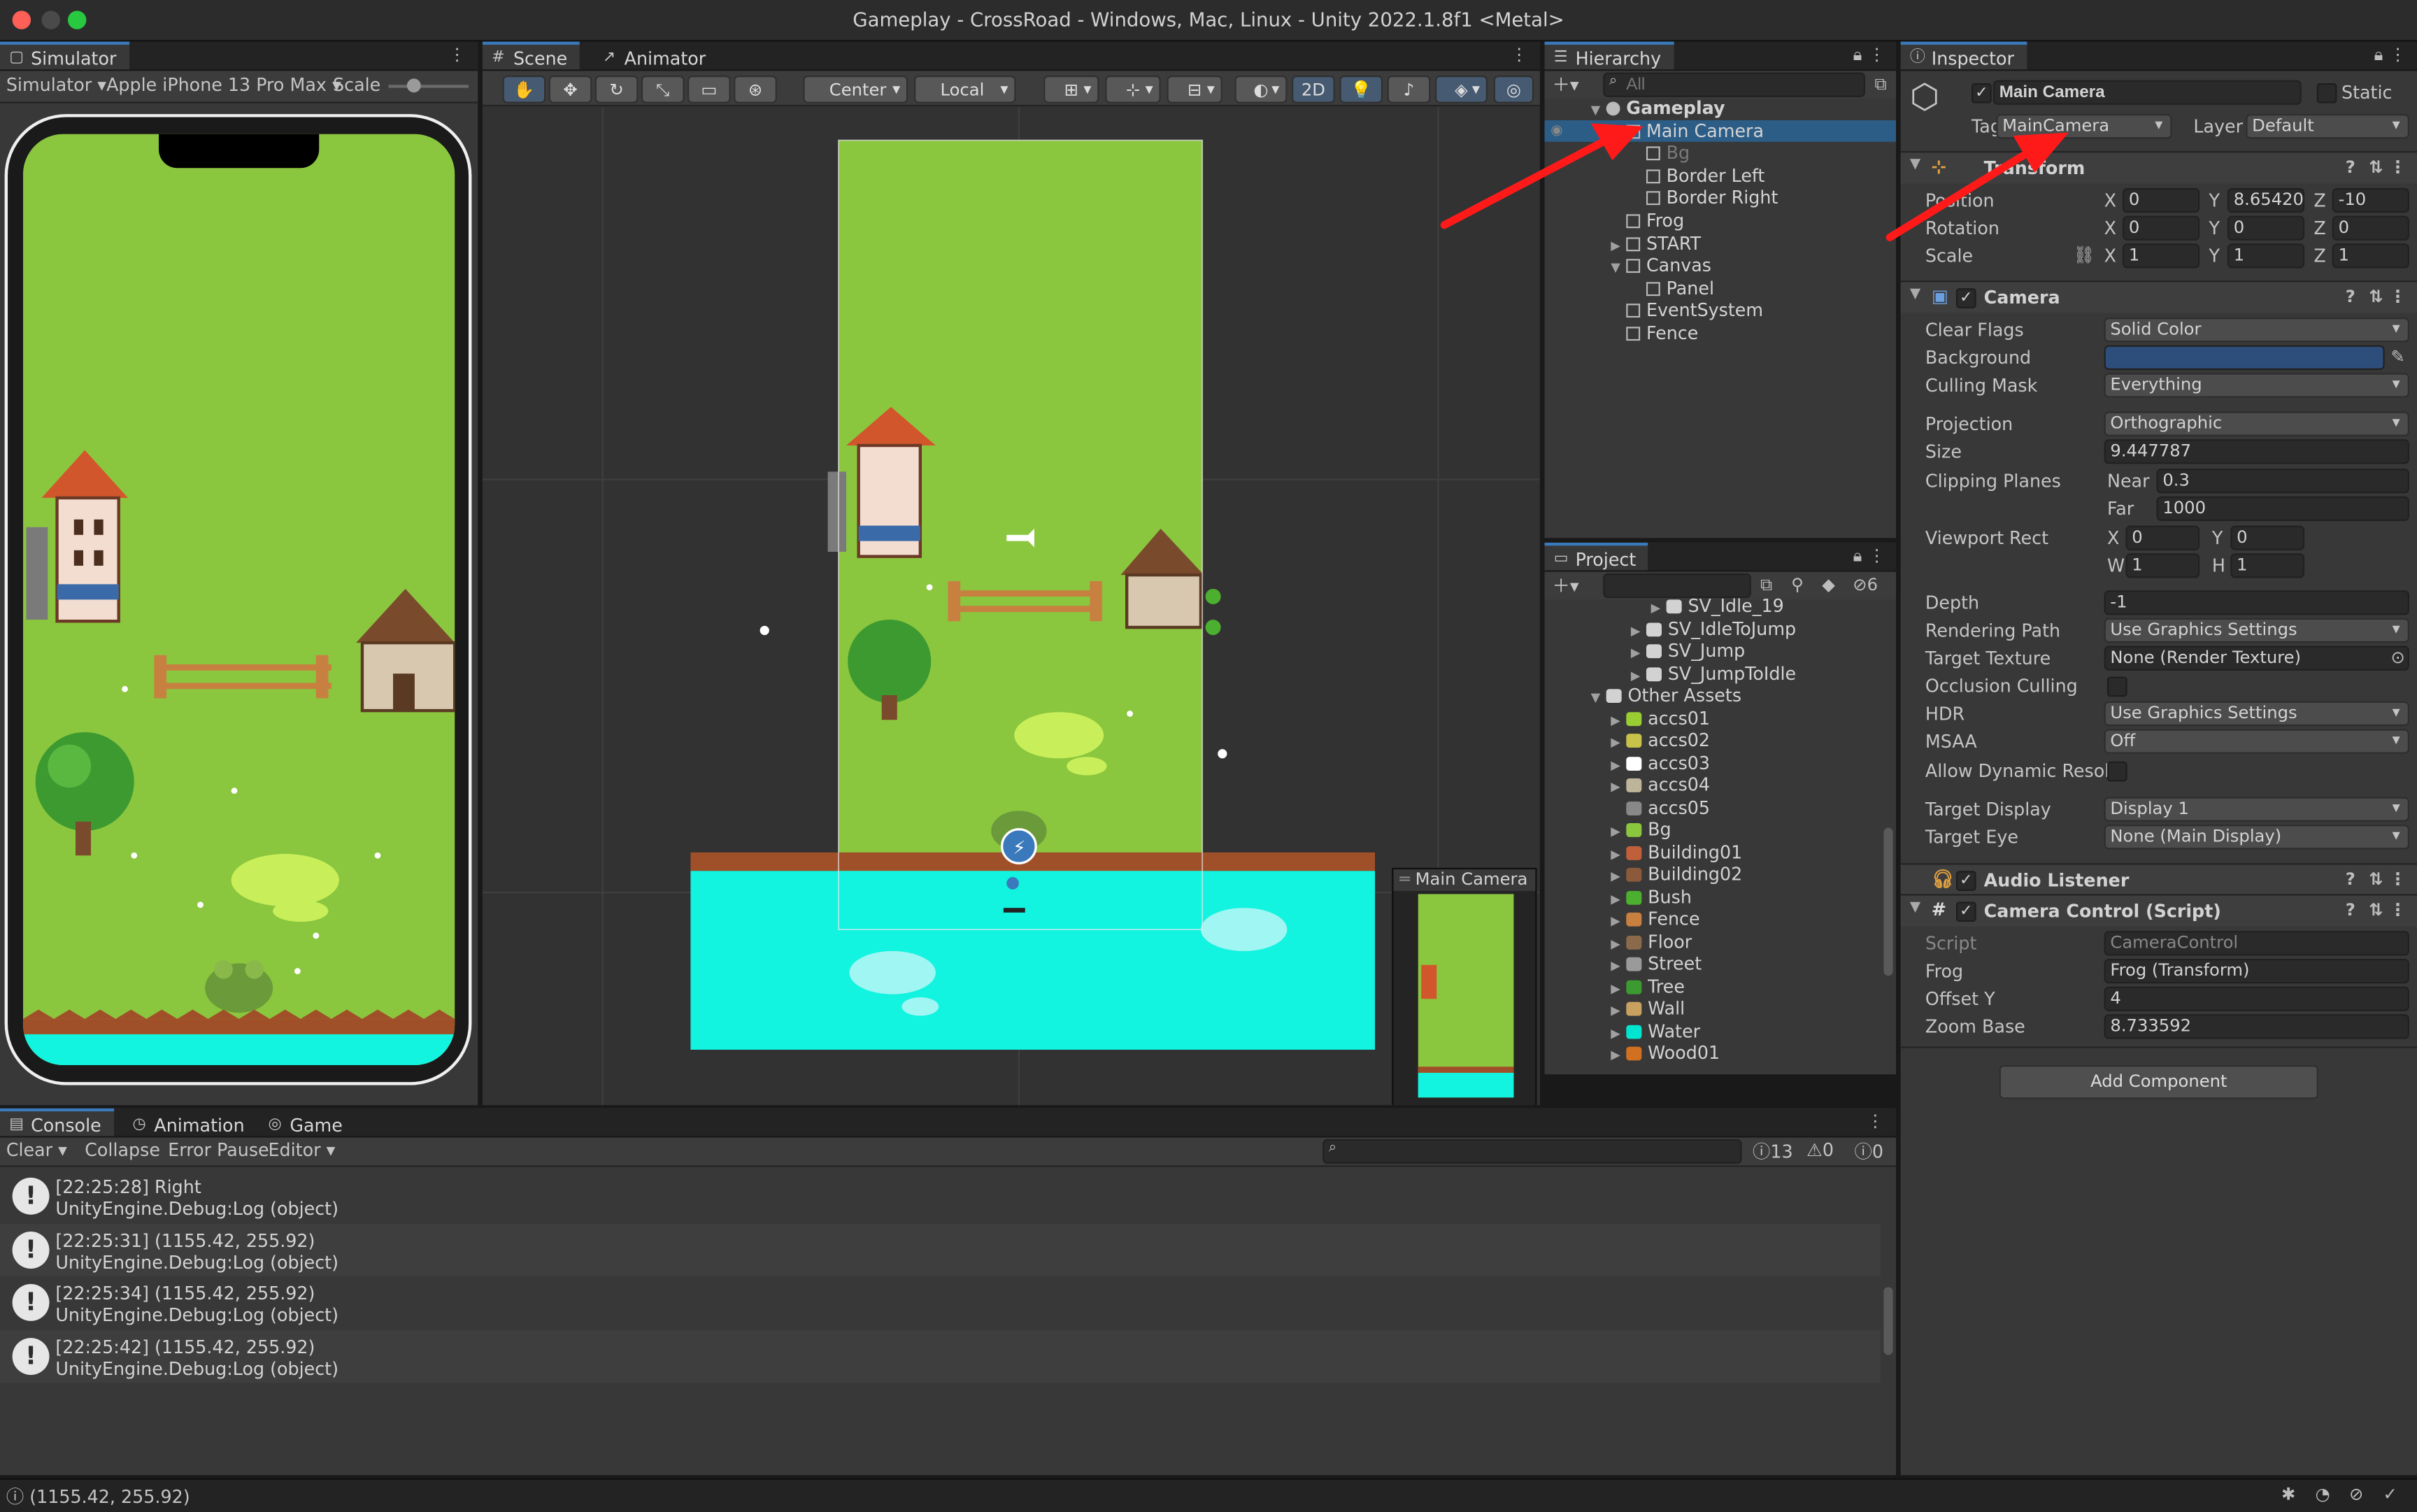  I want to click on viewport-w-field: 1, so click(2162, 565).